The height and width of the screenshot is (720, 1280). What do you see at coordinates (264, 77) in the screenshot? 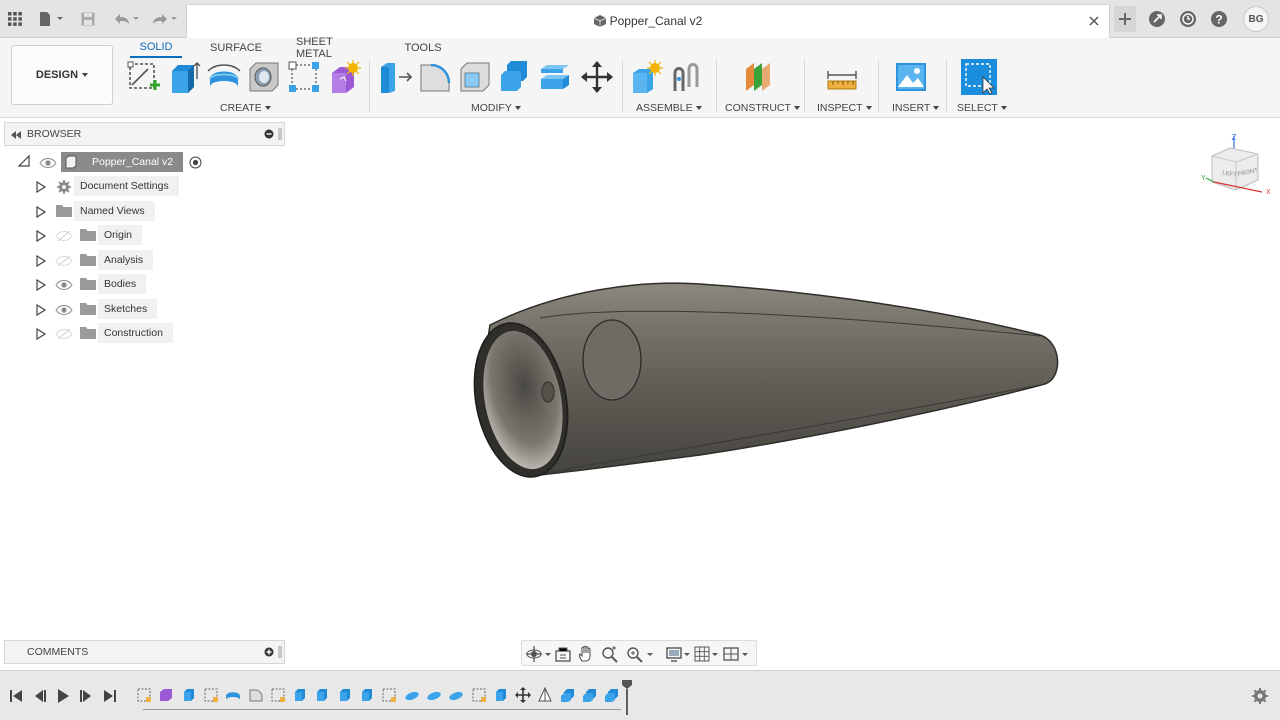
I see `hole-icon` at bounding box center [264, 77].